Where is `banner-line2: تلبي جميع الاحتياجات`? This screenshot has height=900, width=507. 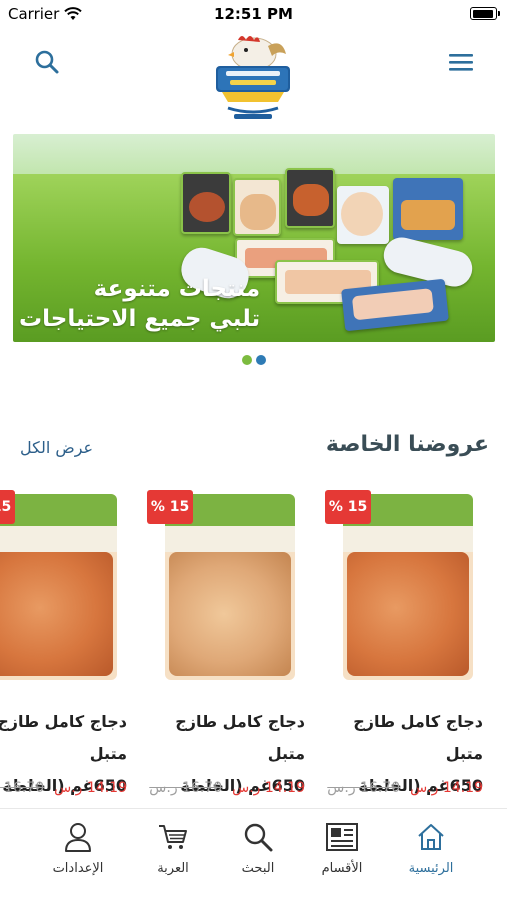 banner-line2: تلبي جميع الاحتياجات is located at coordinates (140, 319).